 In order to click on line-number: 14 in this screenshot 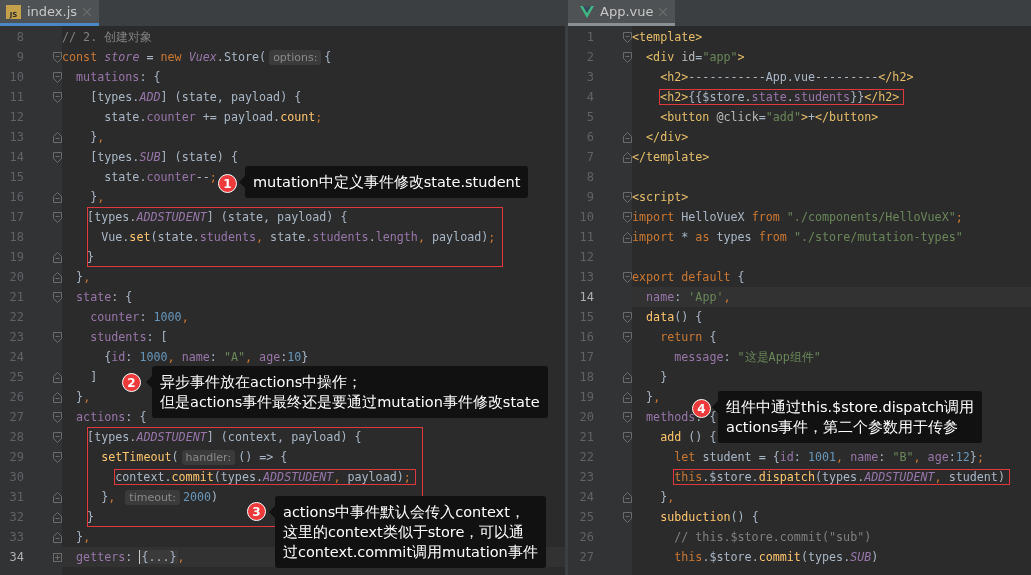, I will do `click(586, 297)`.